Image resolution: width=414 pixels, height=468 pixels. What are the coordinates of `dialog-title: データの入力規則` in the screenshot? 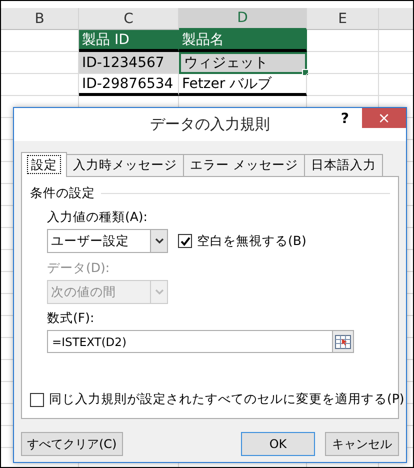 It's located at (210, 124).